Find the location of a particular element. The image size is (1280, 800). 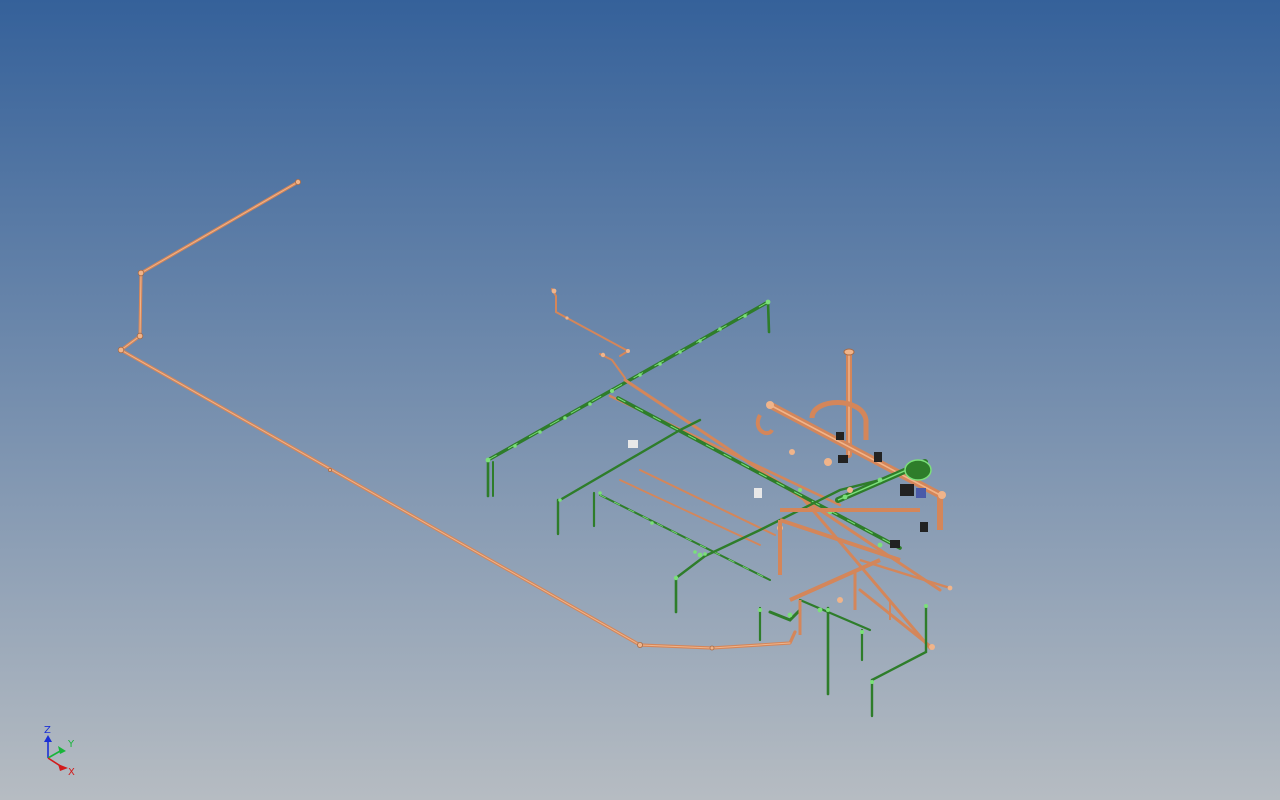

axis-label-y: Y is located at coordinates (71, 744).